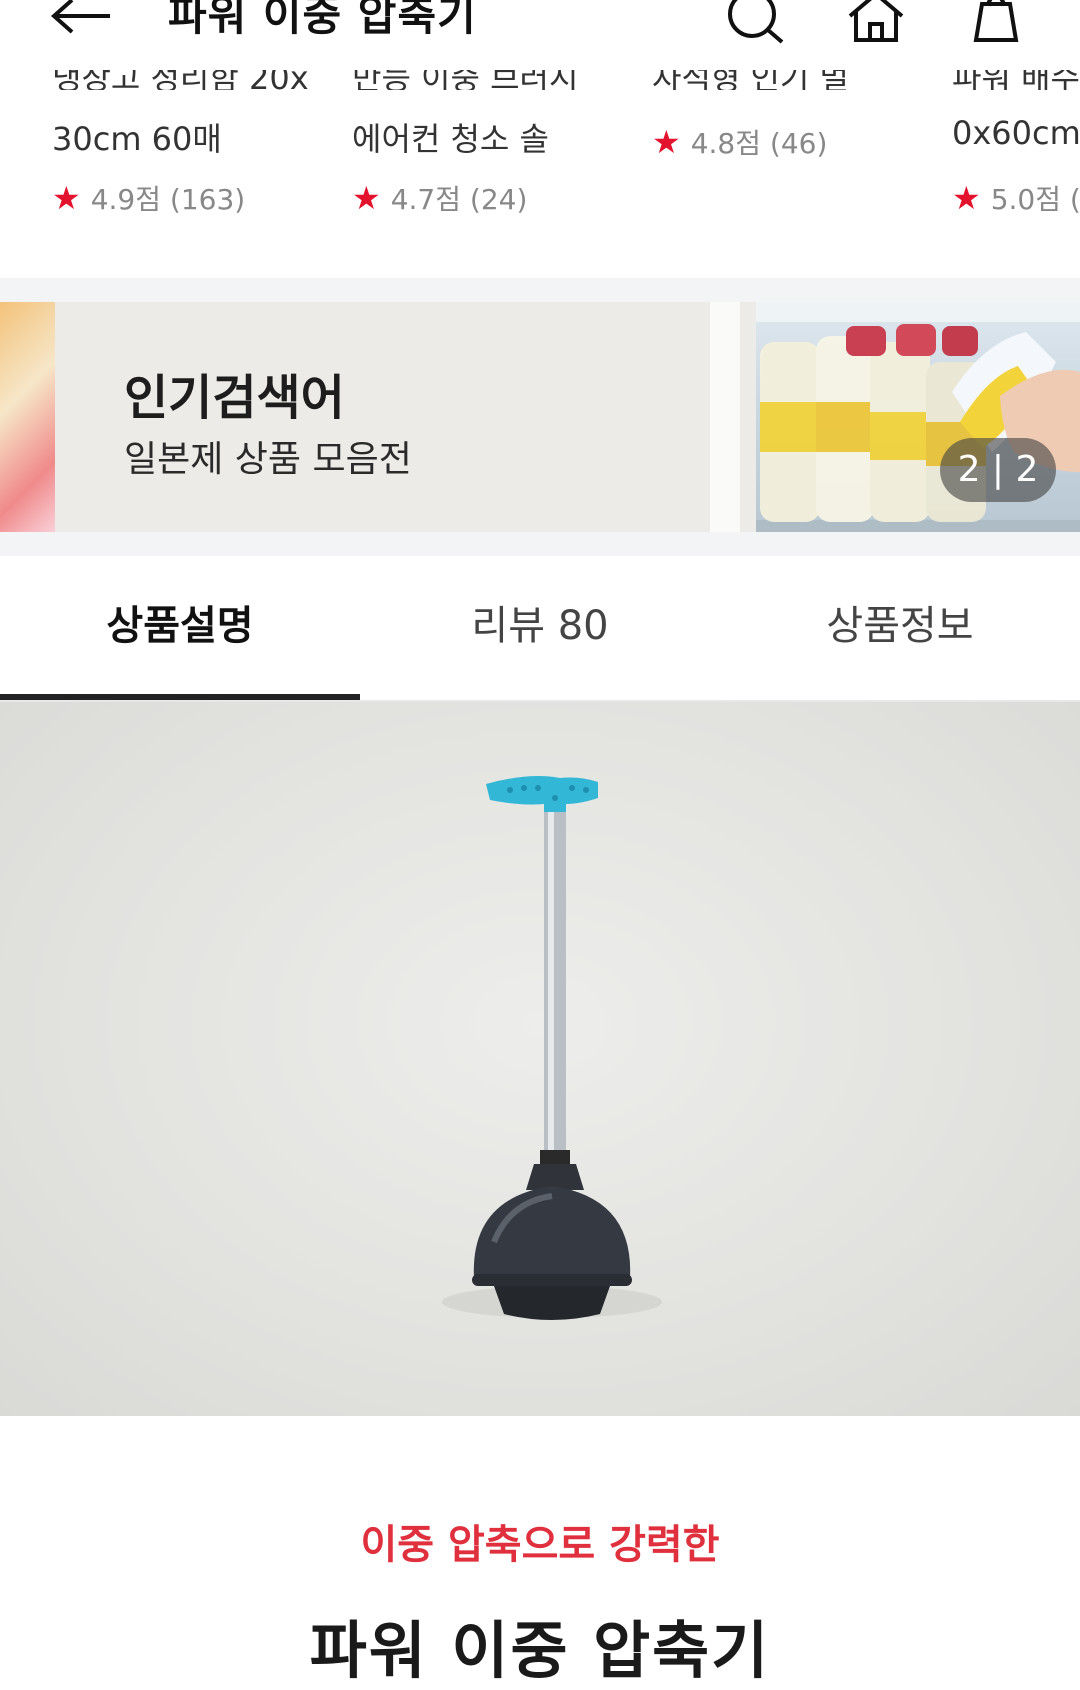 The width and height of the screenshot is (1080, 1690). Describe the element at coordinates (322, 20) in the screenshot. I see `page-title: 파워 이중 압축기` at that location.